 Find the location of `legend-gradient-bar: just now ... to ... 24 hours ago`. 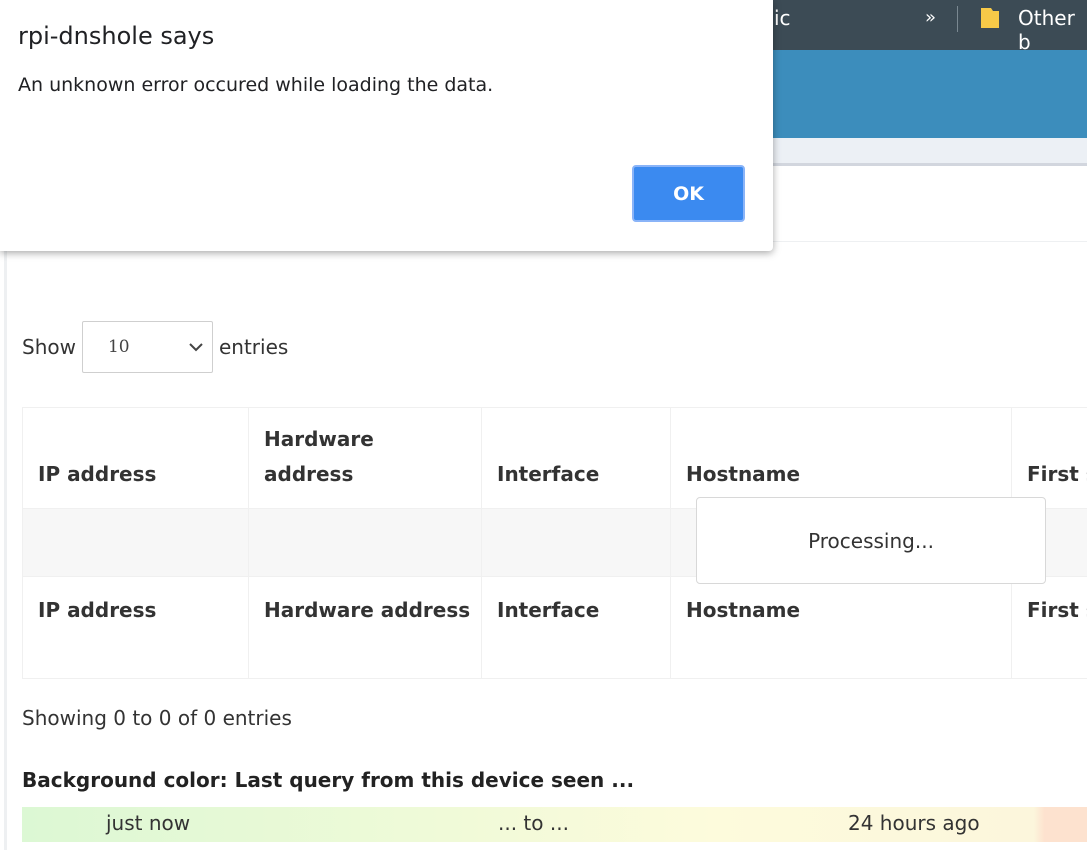

legend-gradient-bar: just now ... to ... 24 hours ago is located at coordinates (554, 824).